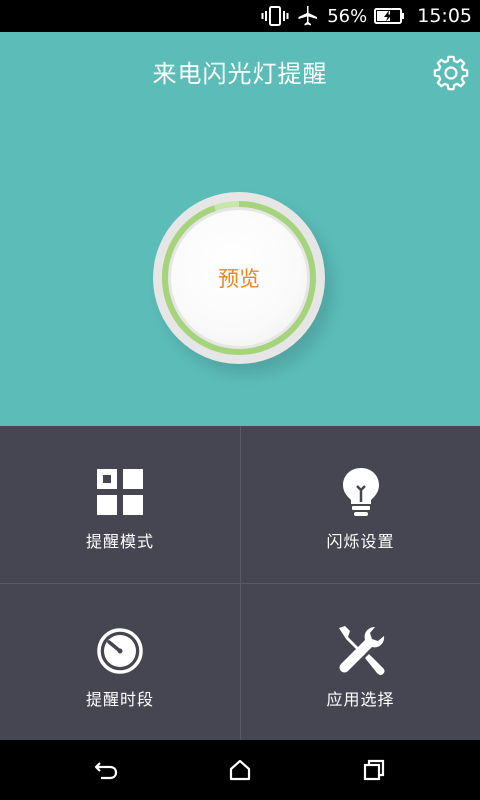  Describe the element at coordinates (360, 699) in the screenshot. I see `tile-label: 应用选择` at that location.